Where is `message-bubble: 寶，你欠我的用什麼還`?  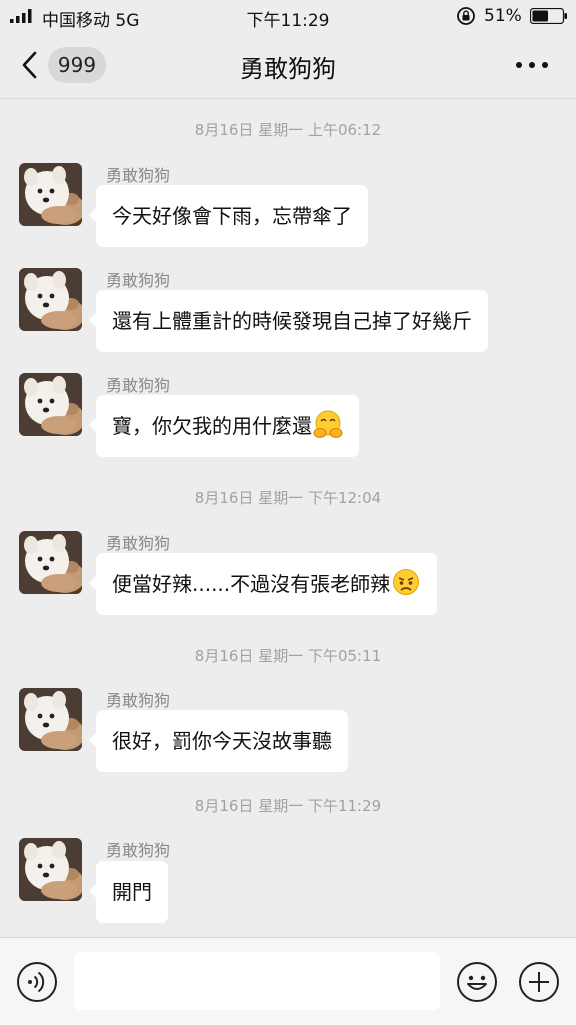 message-bubble: 寶，你欠我的用什麼還 is located at coordinates (224, 426).